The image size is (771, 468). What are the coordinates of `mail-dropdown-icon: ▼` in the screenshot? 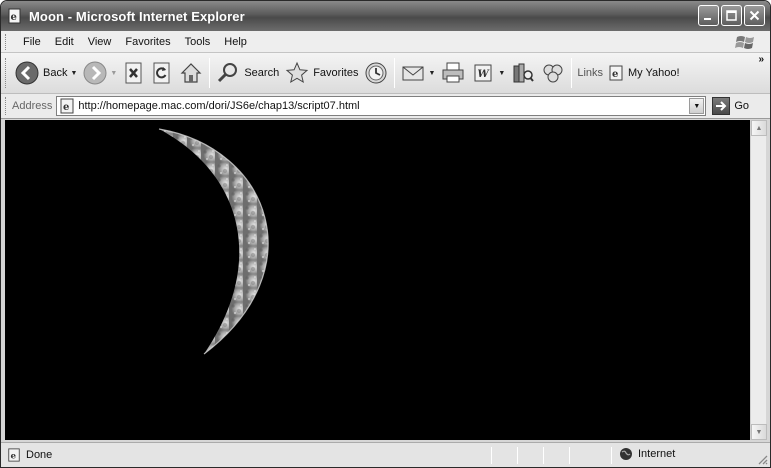 It's located at (431, 73).